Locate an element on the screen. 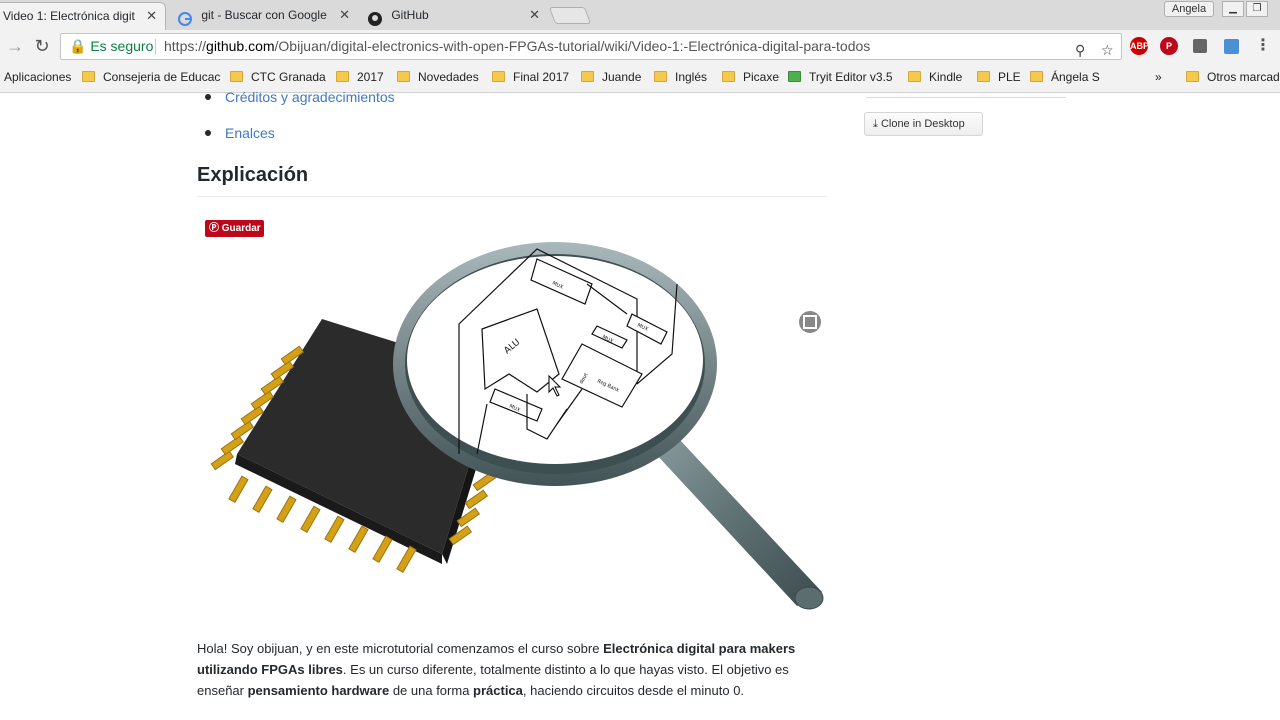 The width and height of the screenshot is (1280, 720). search-icon: ⚲ is located at coordinates (1080, 50).